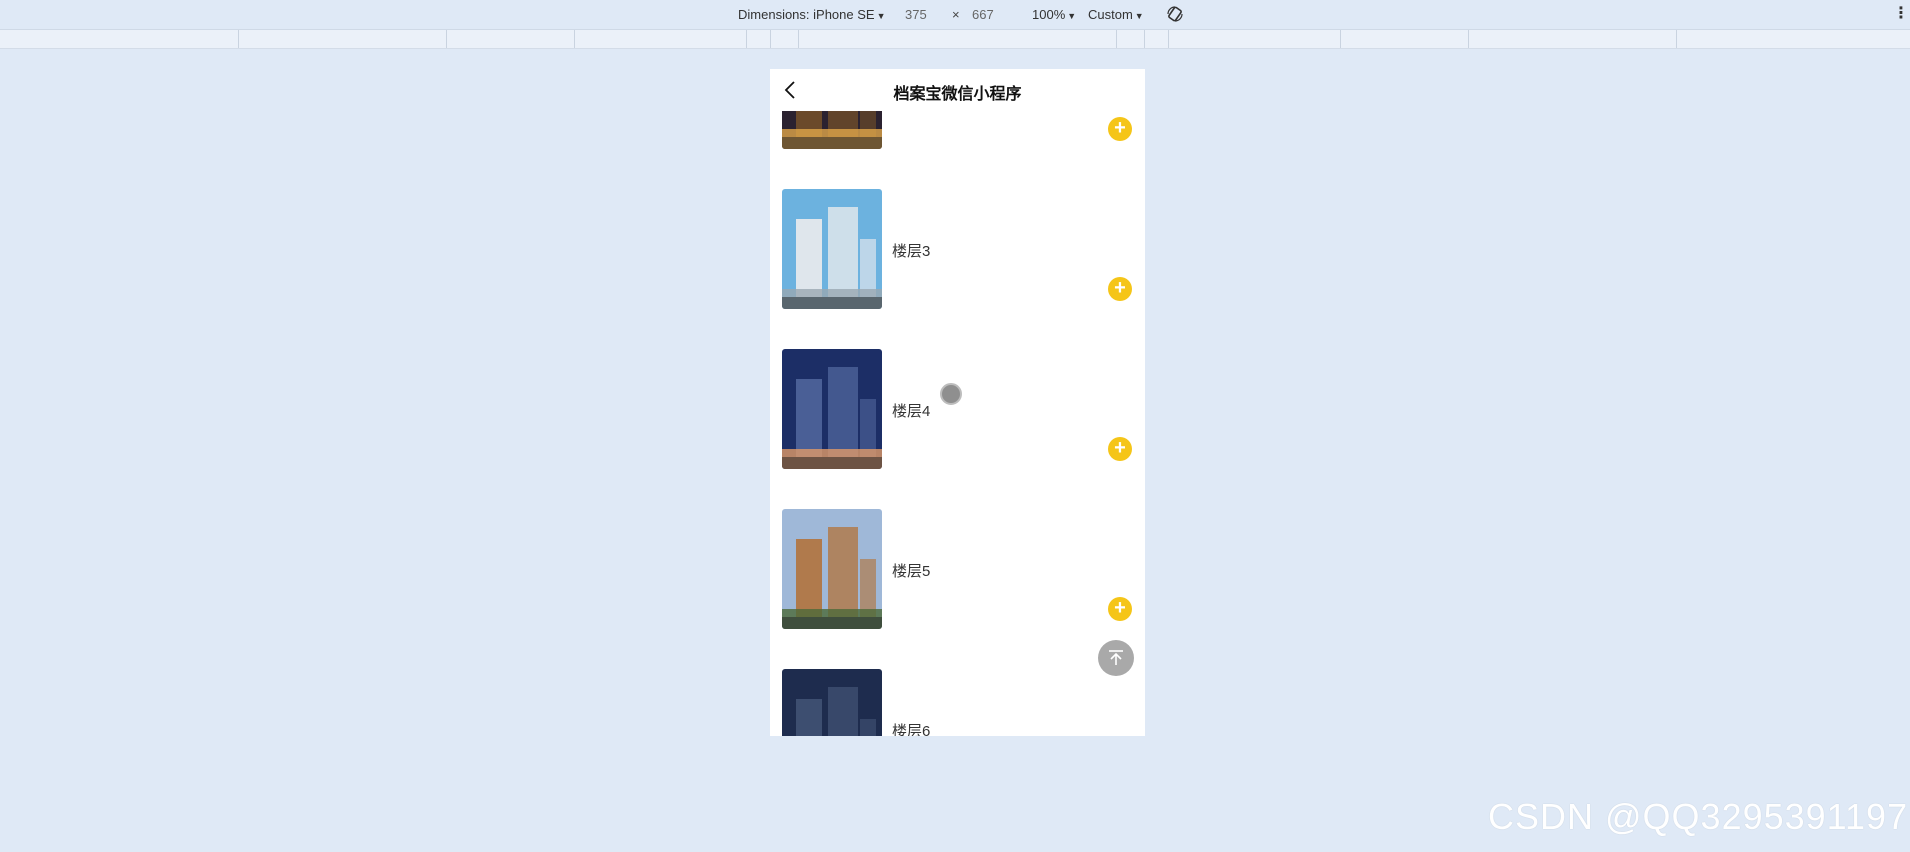  Describe the element at coordinates (1698, 816) in the screenshot. I see `watermark: CSDN @QQ3295391197` at that location.